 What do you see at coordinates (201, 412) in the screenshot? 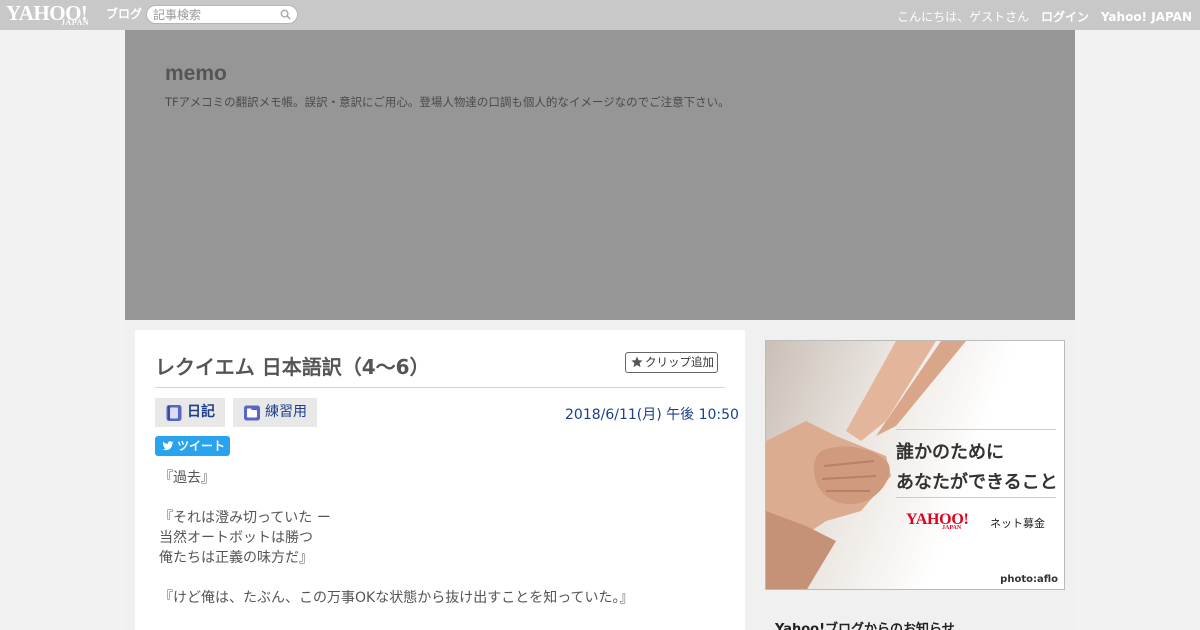
I see `category-diary-label: 日記` at bounding box center [201, 412].